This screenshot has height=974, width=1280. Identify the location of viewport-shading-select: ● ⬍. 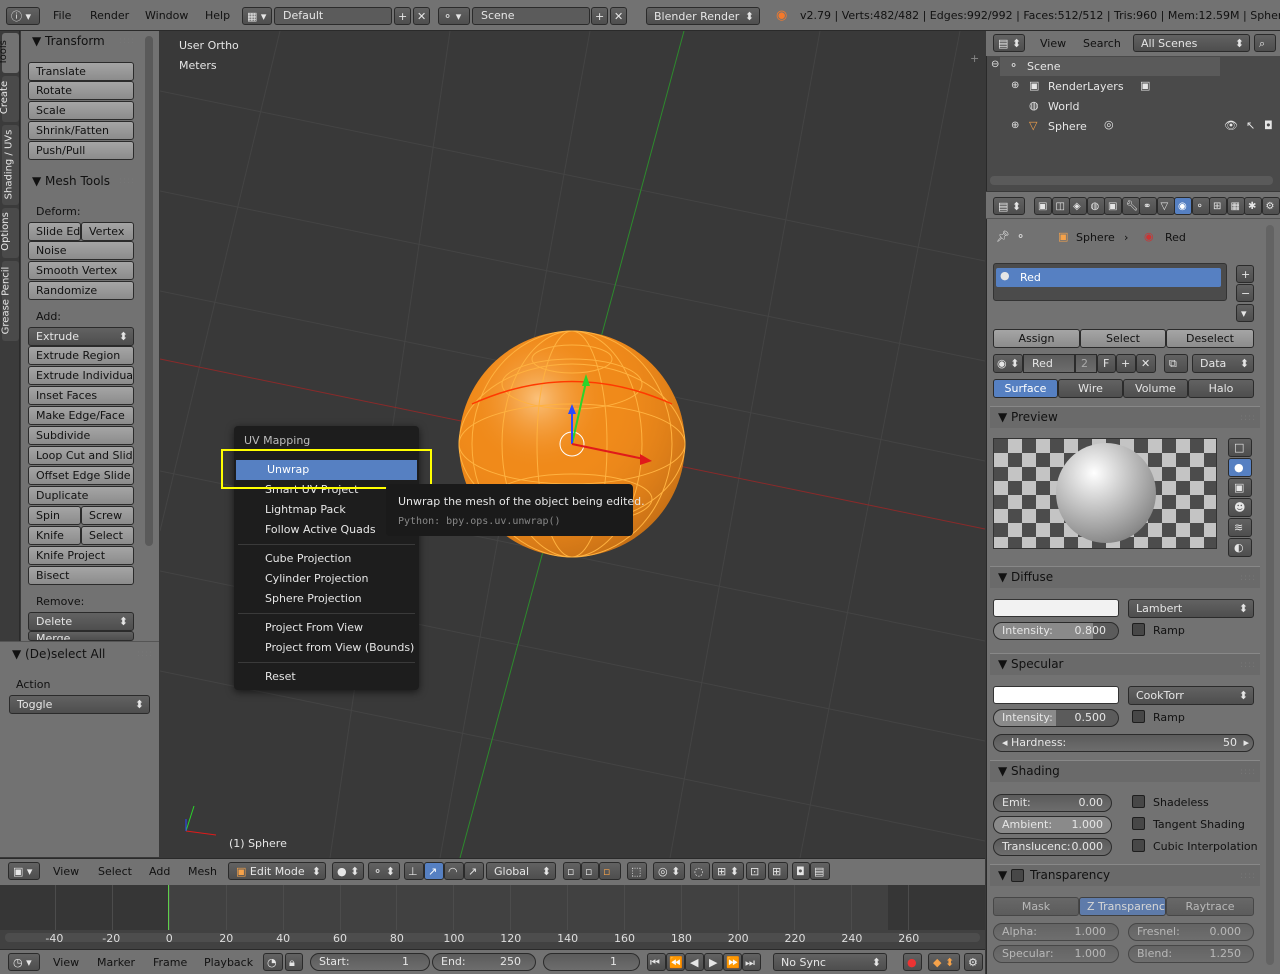
(348, 871).